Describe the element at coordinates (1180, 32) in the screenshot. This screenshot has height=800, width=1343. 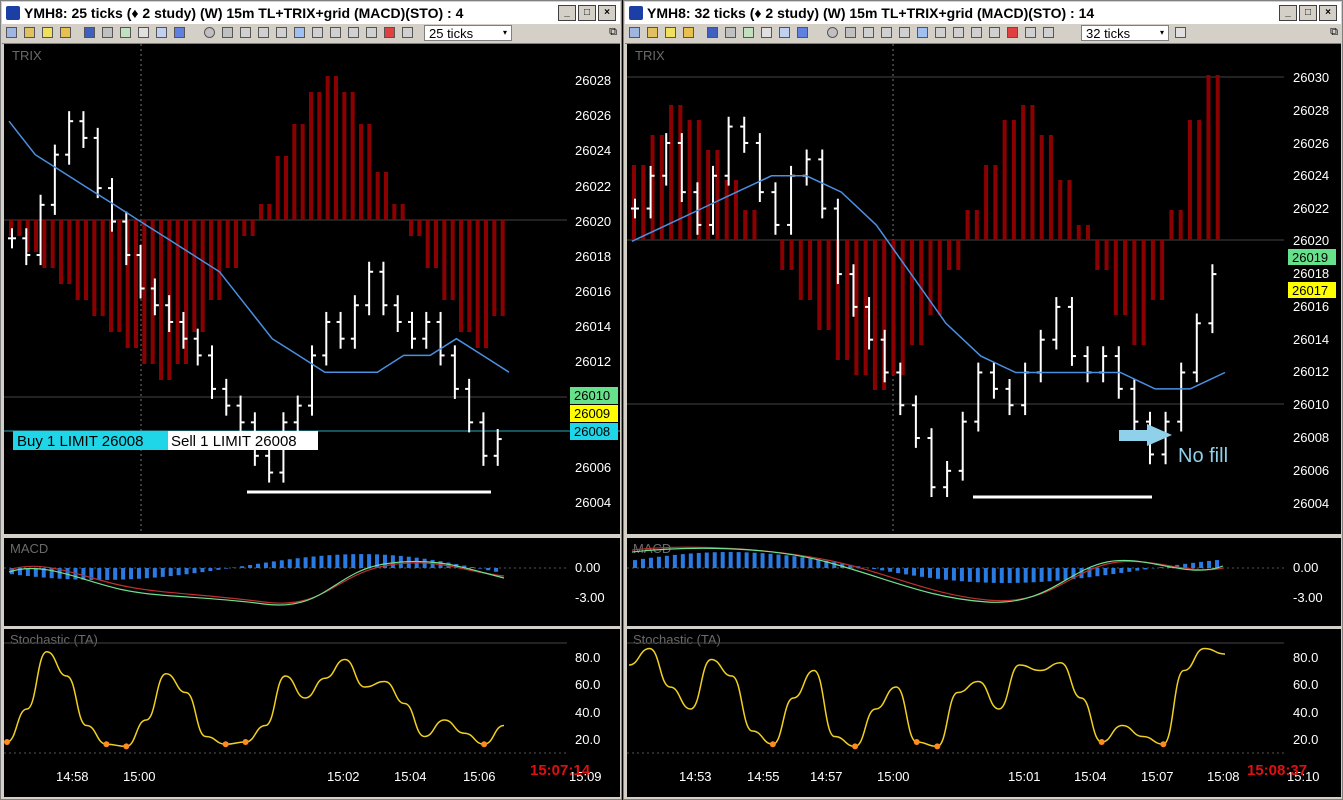
I see `notes-icon` at that location.